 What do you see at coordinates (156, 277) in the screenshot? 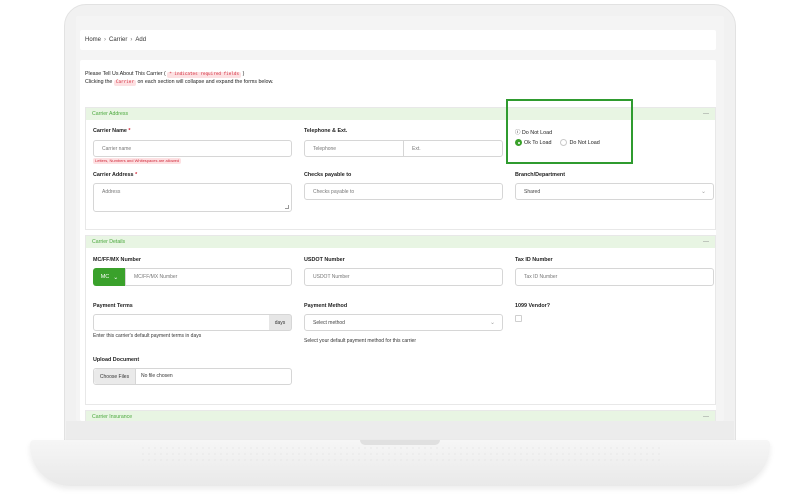
I see `mc-number-placeholder: MC/FF/MX Number` at bounding box center [156, 277].